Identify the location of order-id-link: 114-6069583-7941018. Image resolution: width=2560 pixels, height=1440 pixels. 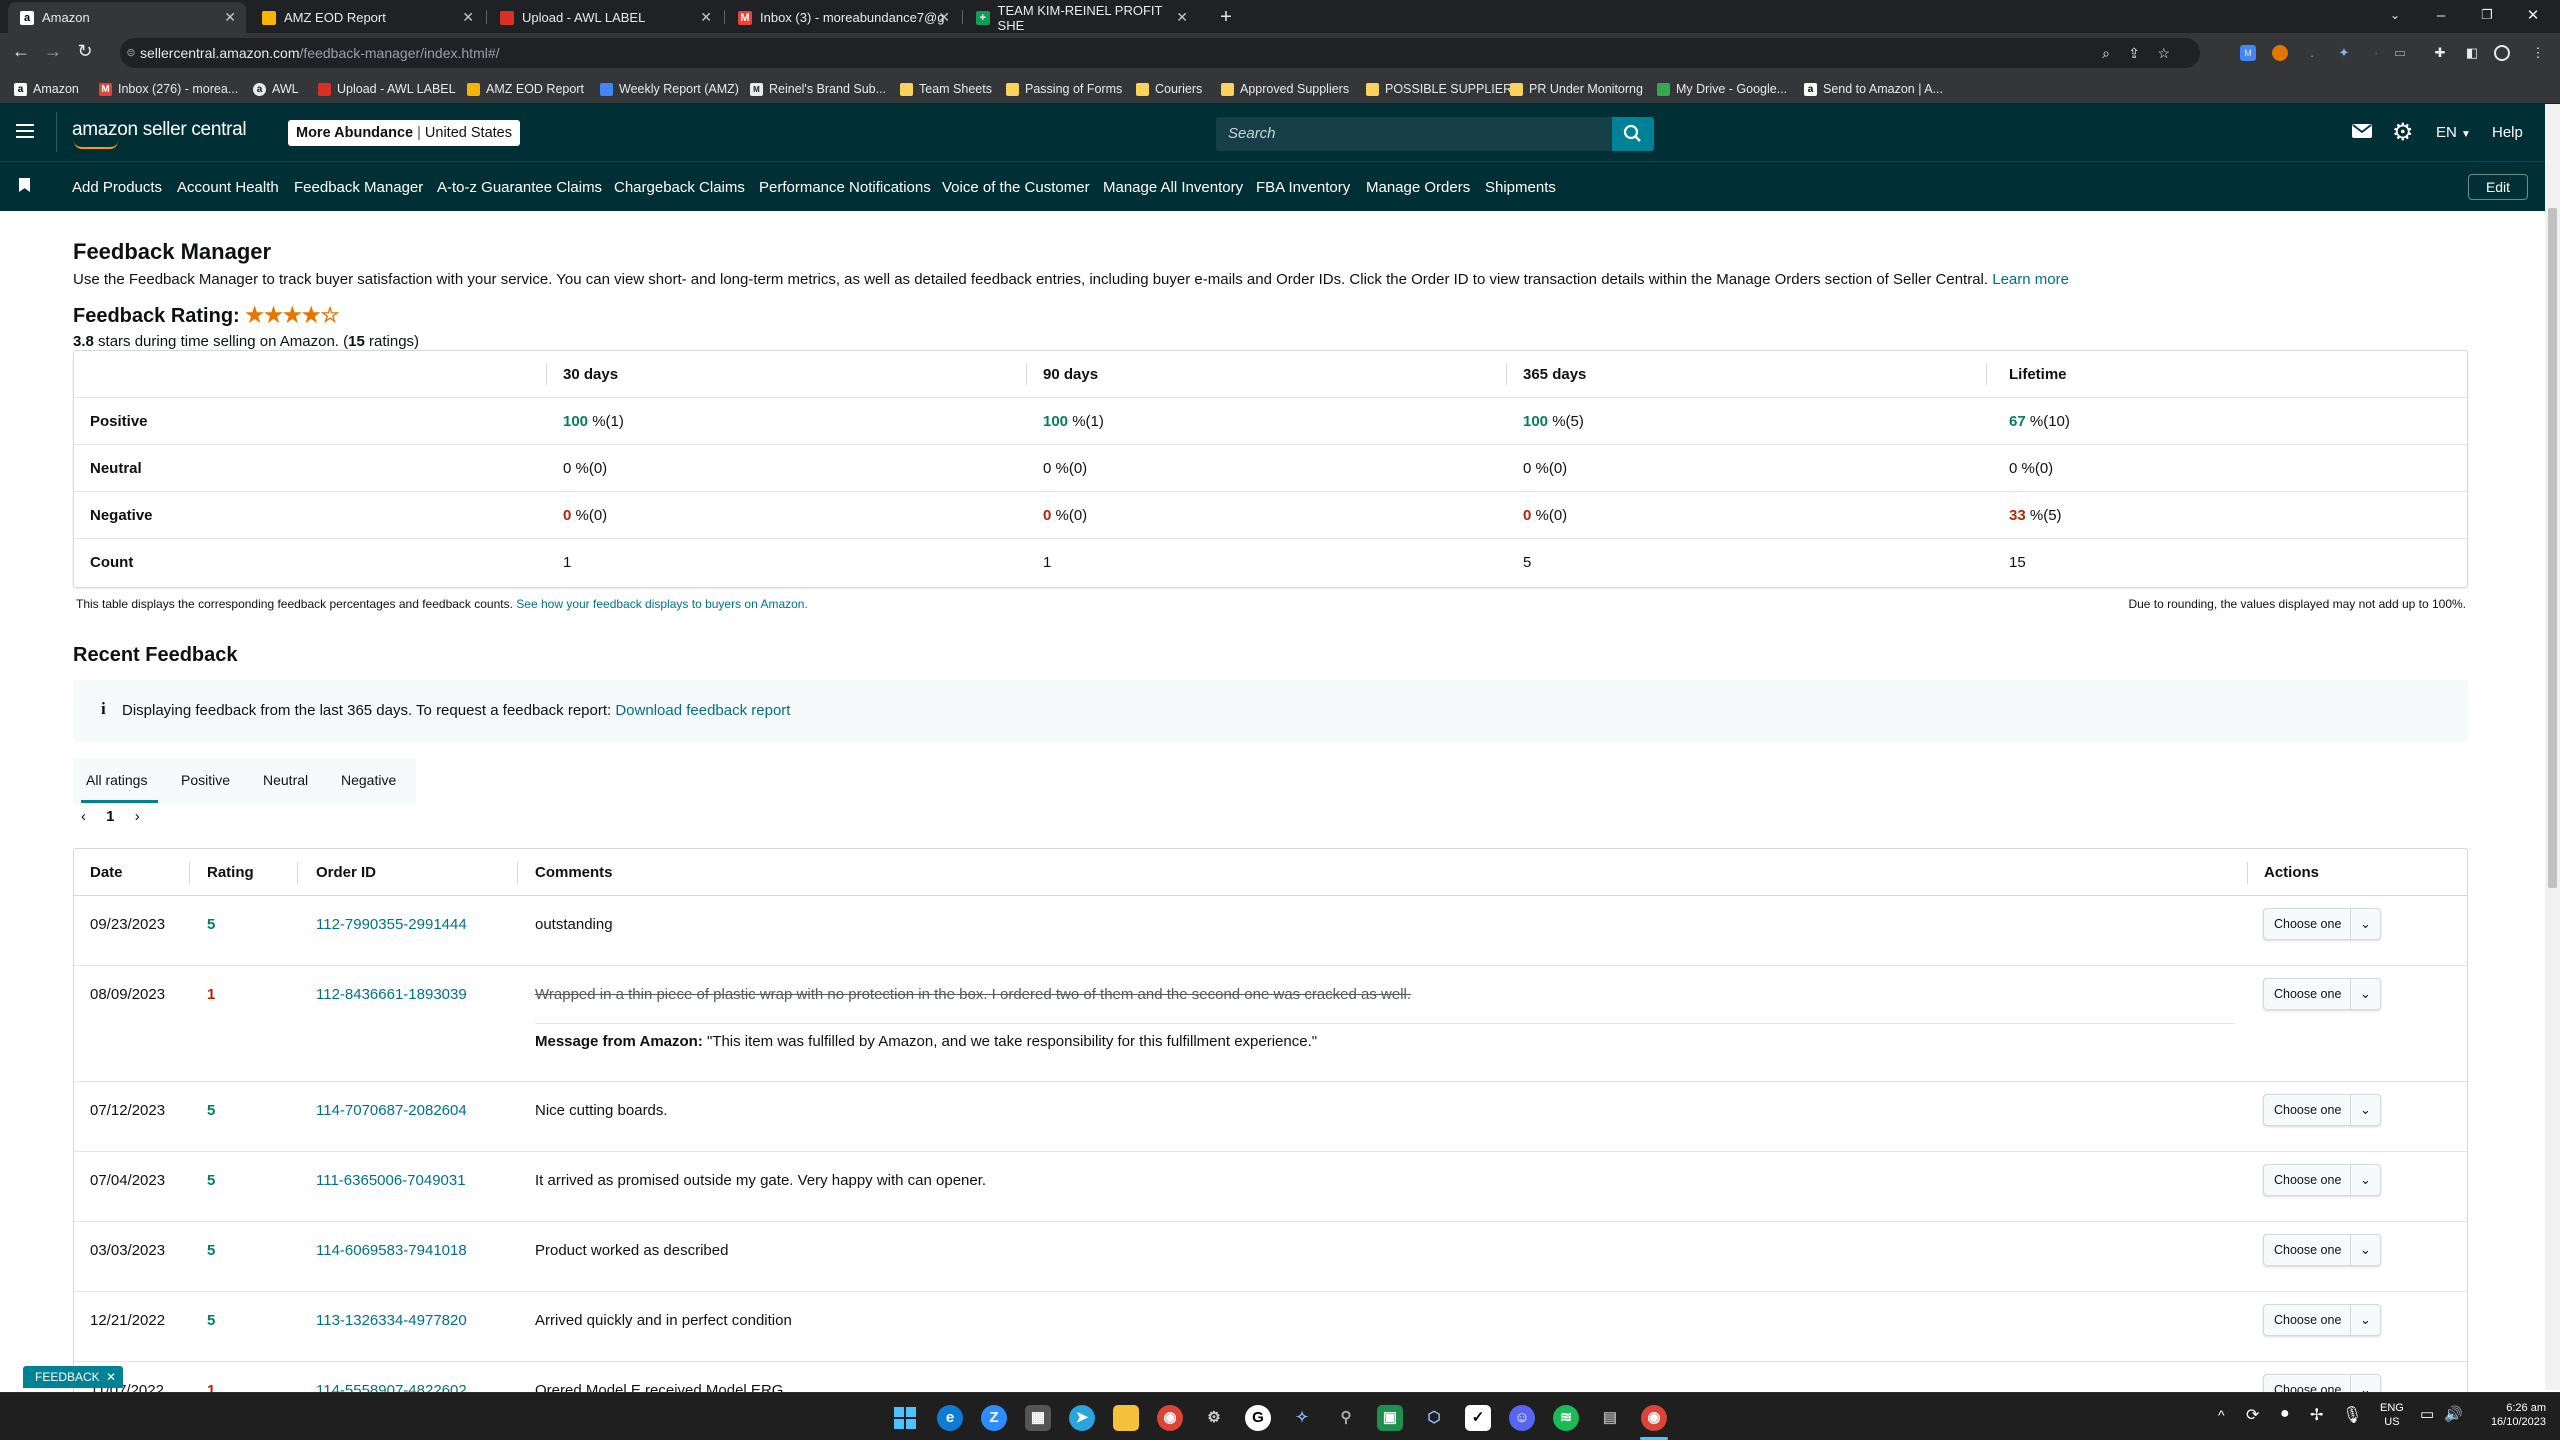
(391, 1250).